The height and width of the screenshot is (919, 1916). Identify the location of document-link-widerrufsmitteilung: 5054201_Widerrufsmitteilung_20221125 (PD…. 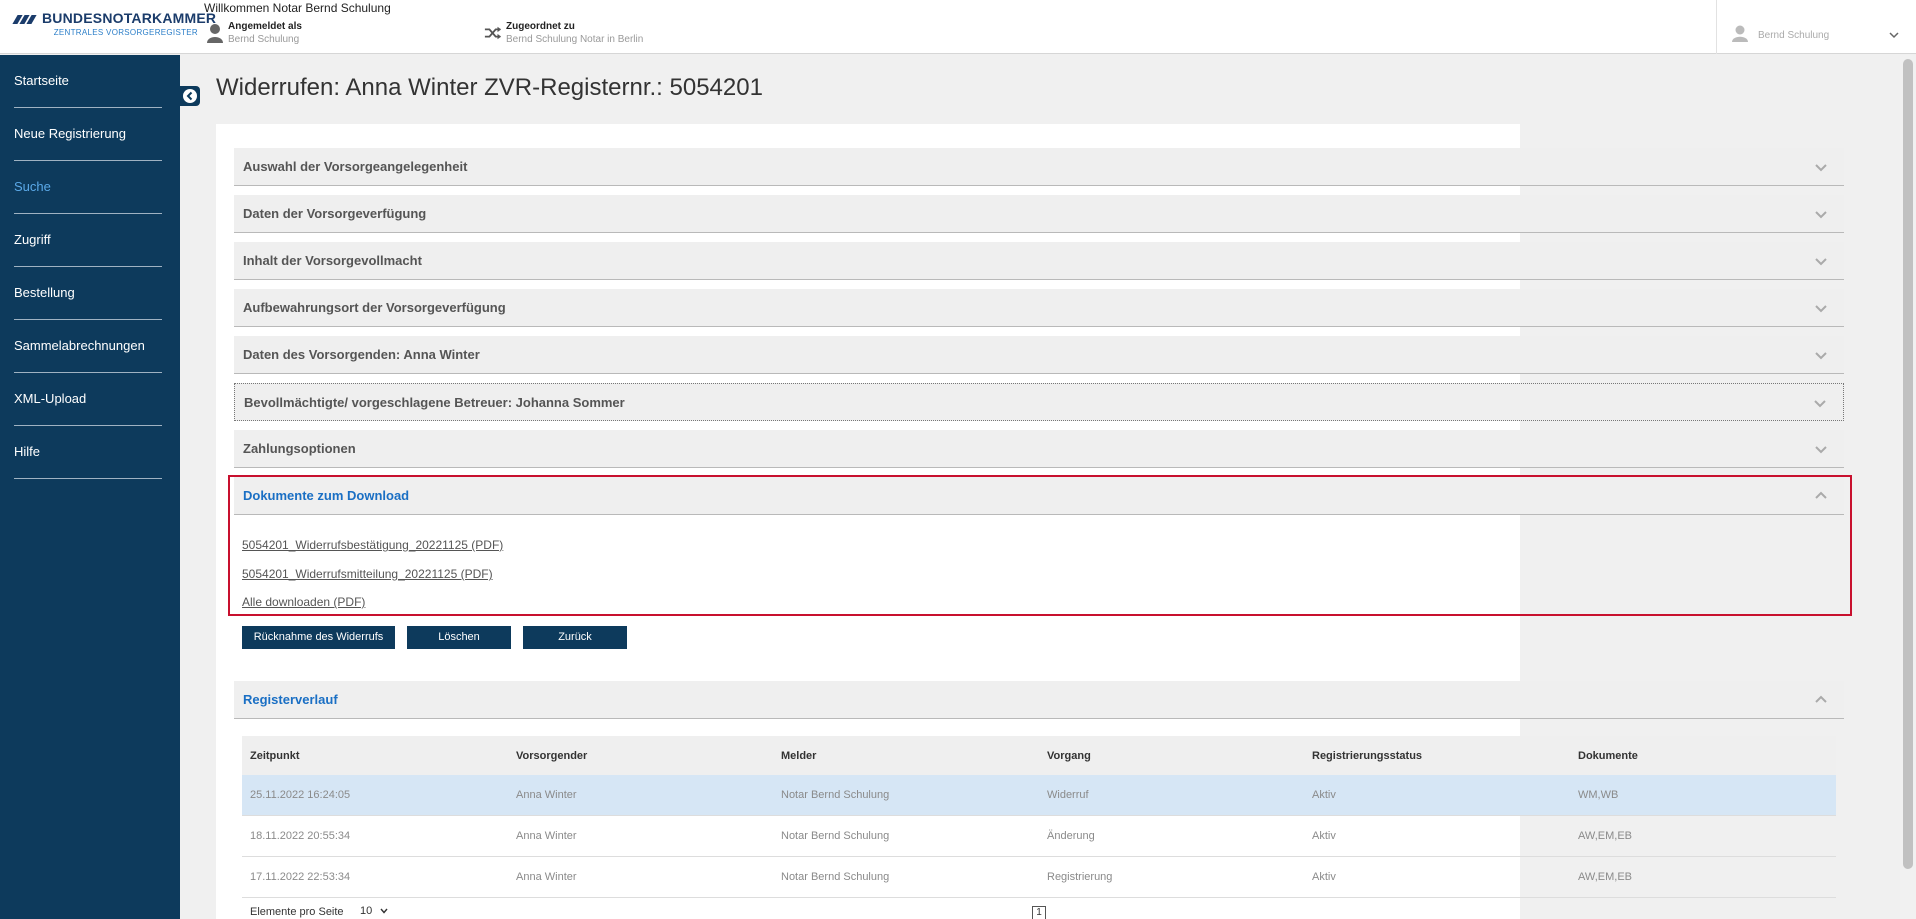
(367, 574).